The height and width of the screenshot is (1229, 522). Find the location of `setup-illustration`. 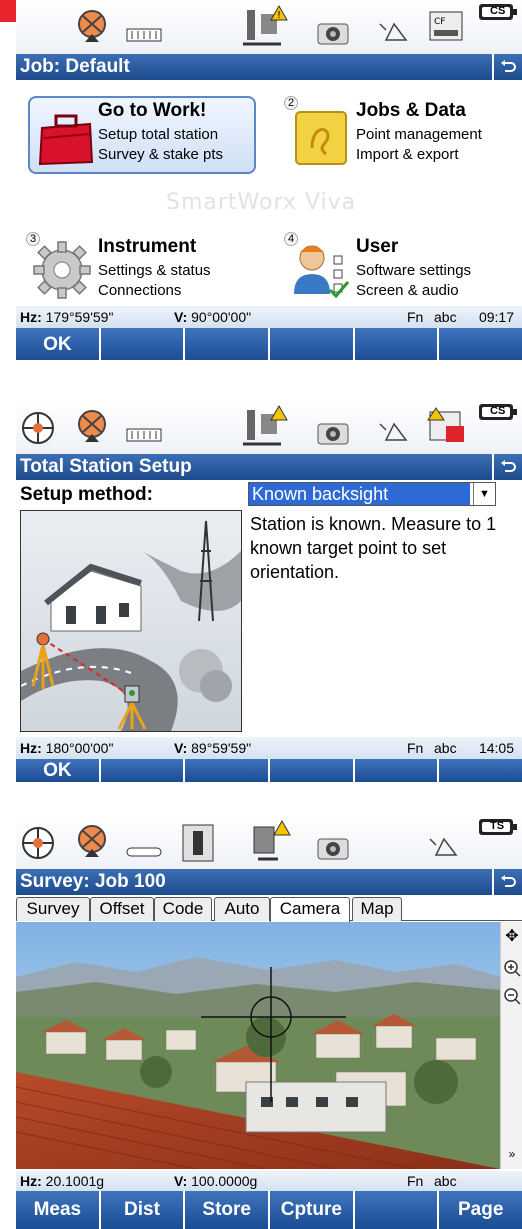

setup-illustration is located at coordinates (131, 621).